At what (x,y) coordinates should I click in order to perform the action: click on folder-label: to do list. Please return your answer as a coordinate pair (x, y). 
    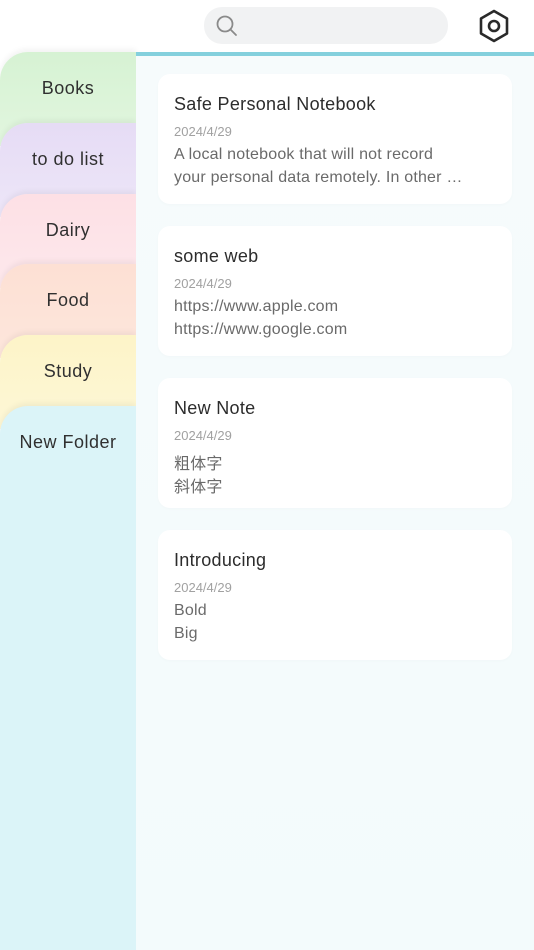
    Looking at the image, I should click on (68, 159).